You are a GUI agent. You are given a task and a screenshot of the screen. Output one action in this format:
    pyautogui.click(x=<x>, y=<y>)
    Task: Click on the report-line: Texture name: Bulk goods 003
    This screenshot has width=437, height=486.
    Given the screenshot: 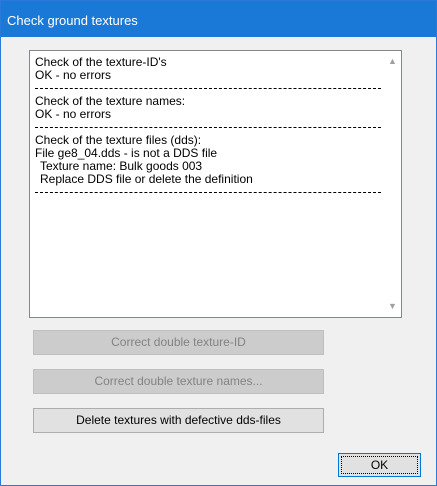 What is the action you would take?
    pyautogui.click(x=121, y=166)
    